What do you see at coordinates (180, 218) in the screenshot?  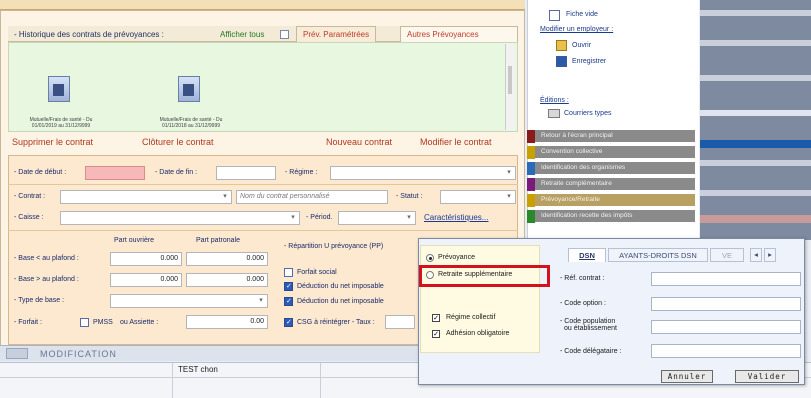 I see `caisse-select: ▾` at bounding box center [180, 218].